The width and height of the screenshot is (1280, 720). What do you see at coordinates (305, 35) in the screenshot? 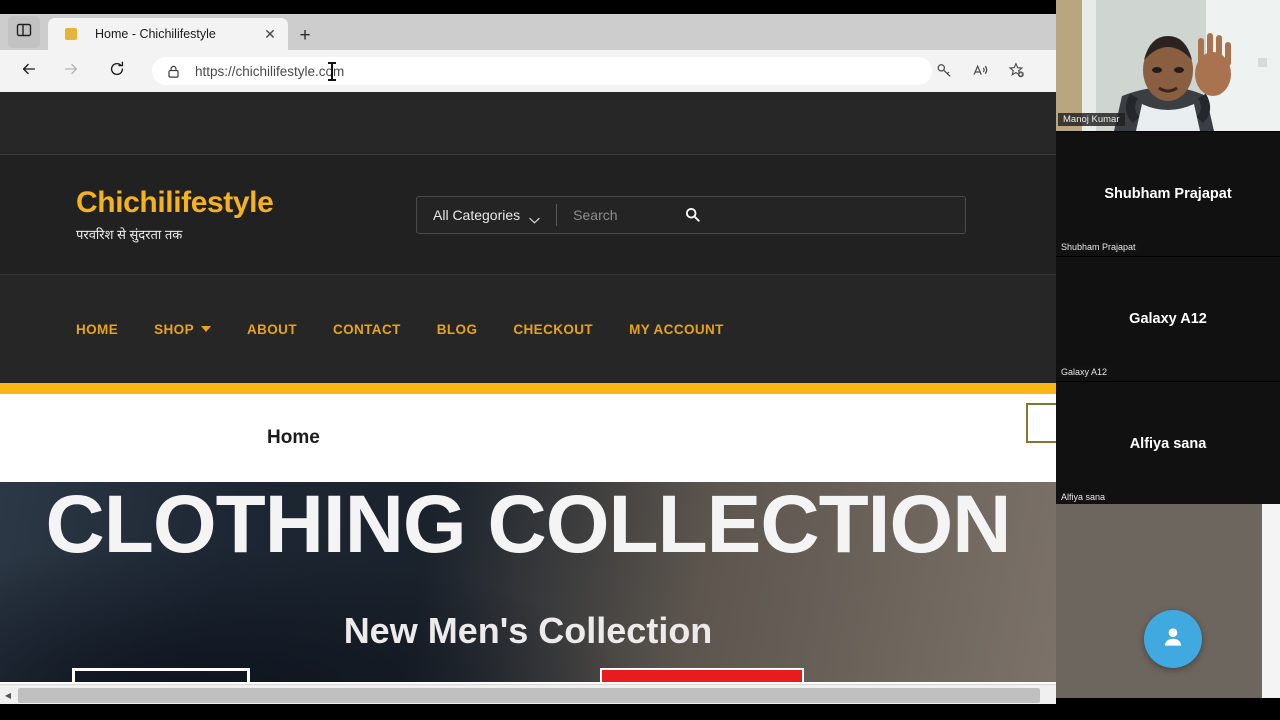
I see `new-tab-button: +` at bounding box center [305, 35].